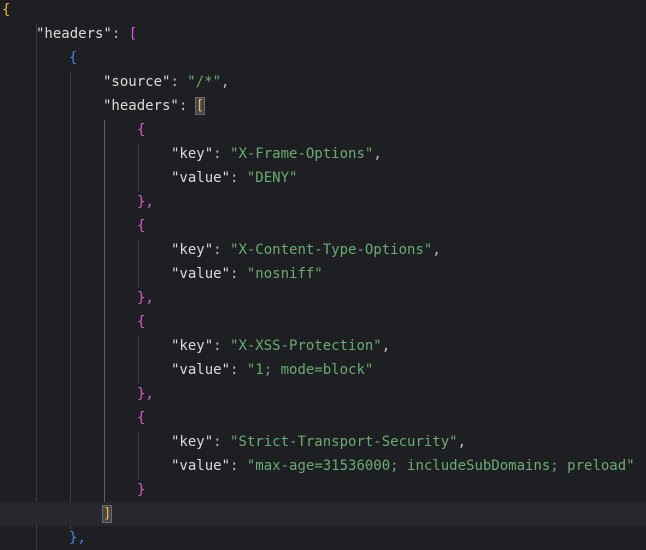 The width and height of the screenshot is (646, 550). What do you see at coordinates (200, 106) in the screenshot?
I see `inner-array-open: [` at bounding box center [200, 106].